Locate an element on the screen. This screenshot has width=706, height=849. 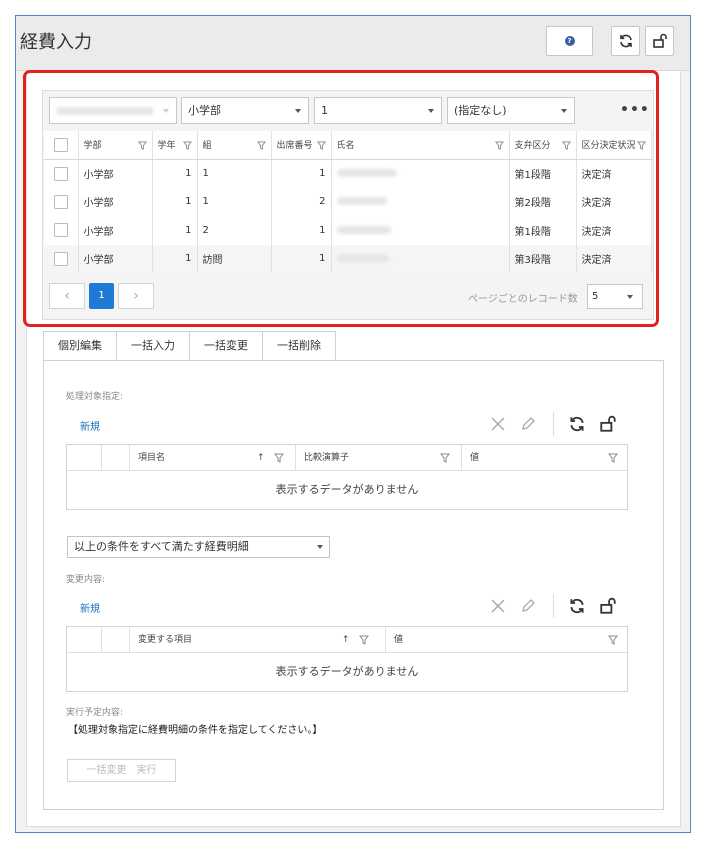
change-new-link: 新規 is located at coordinates (90, 607).